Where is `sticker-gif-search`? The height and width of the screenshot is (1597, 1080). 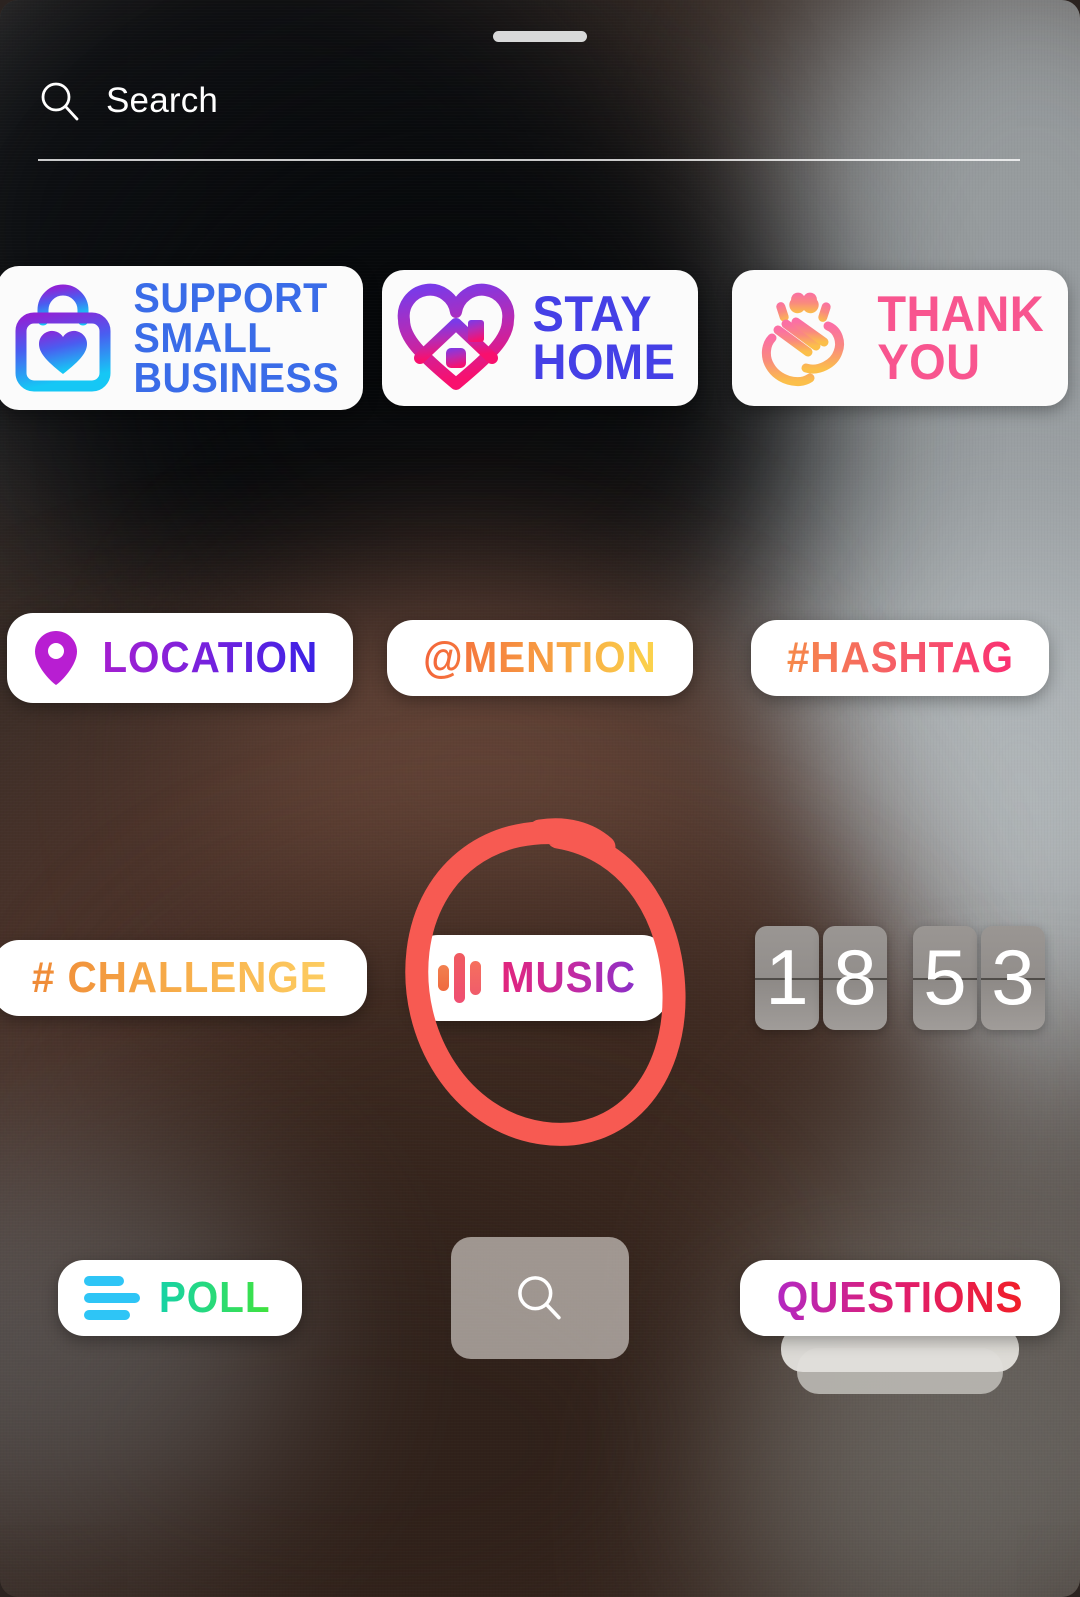 sticker-gif-search is located at coordinates (540, 1298).